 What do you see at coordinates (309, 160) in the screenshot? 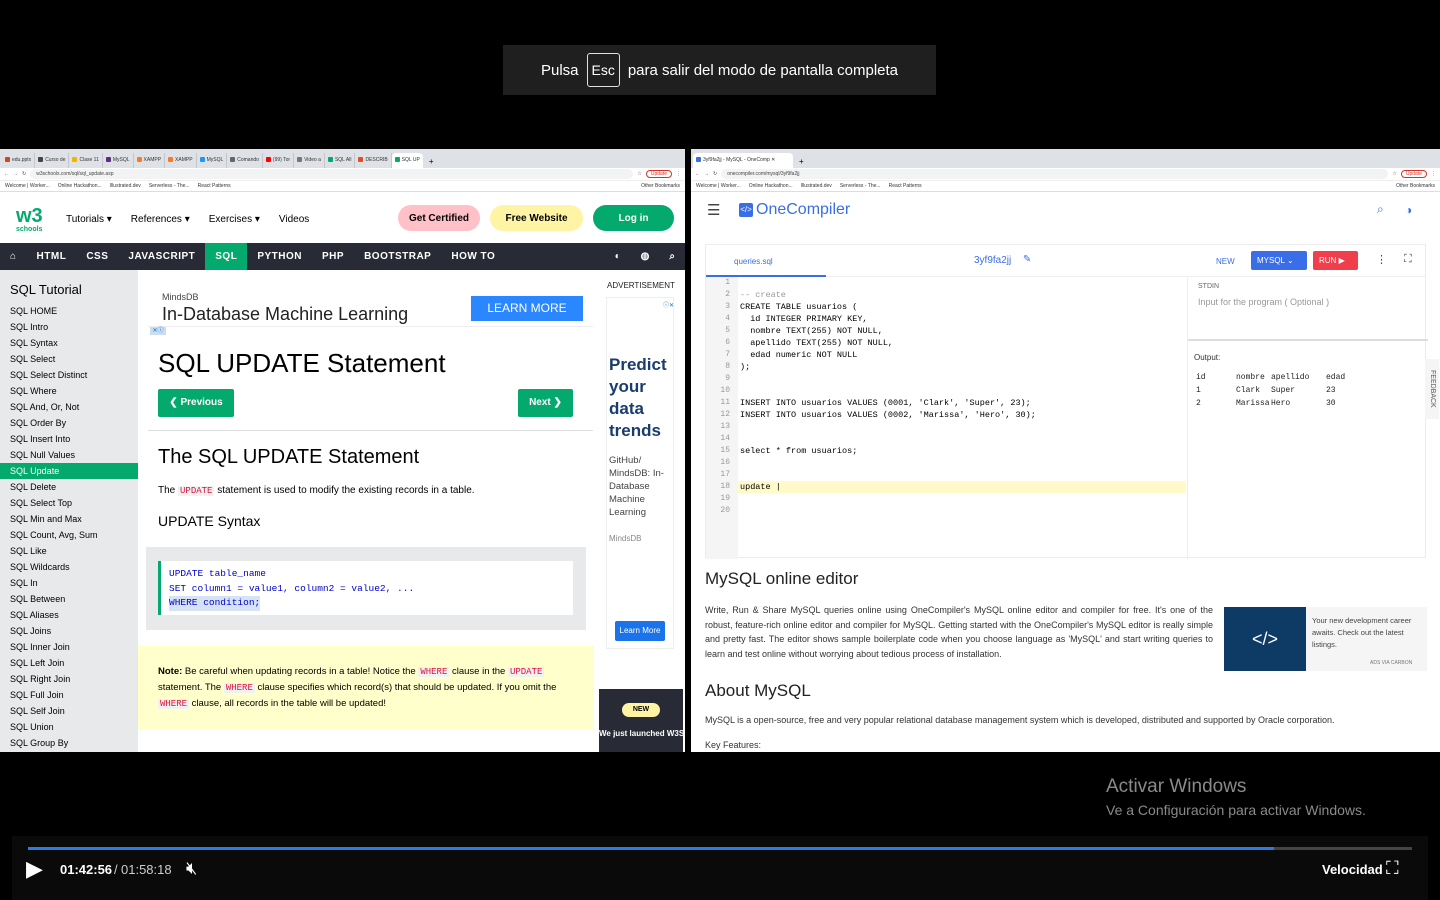
I see `browser-tab: Video a` at bounding box center [309, 160].